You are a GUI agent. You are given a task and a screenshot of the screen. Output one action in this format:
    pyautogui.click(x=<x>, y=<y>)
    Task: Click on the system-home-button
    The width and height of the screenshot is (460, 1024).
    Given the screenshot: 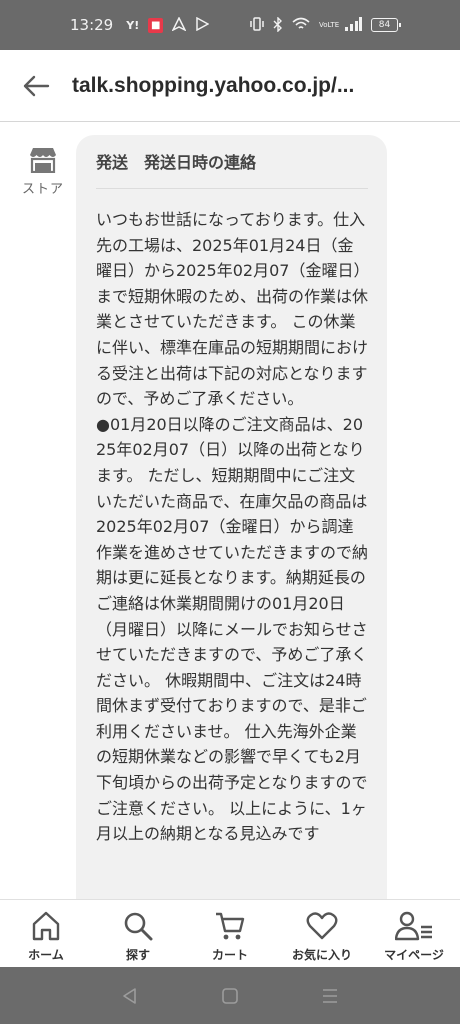 What is the action you would take?
    pyautogui.click(x=230, y=996)
    